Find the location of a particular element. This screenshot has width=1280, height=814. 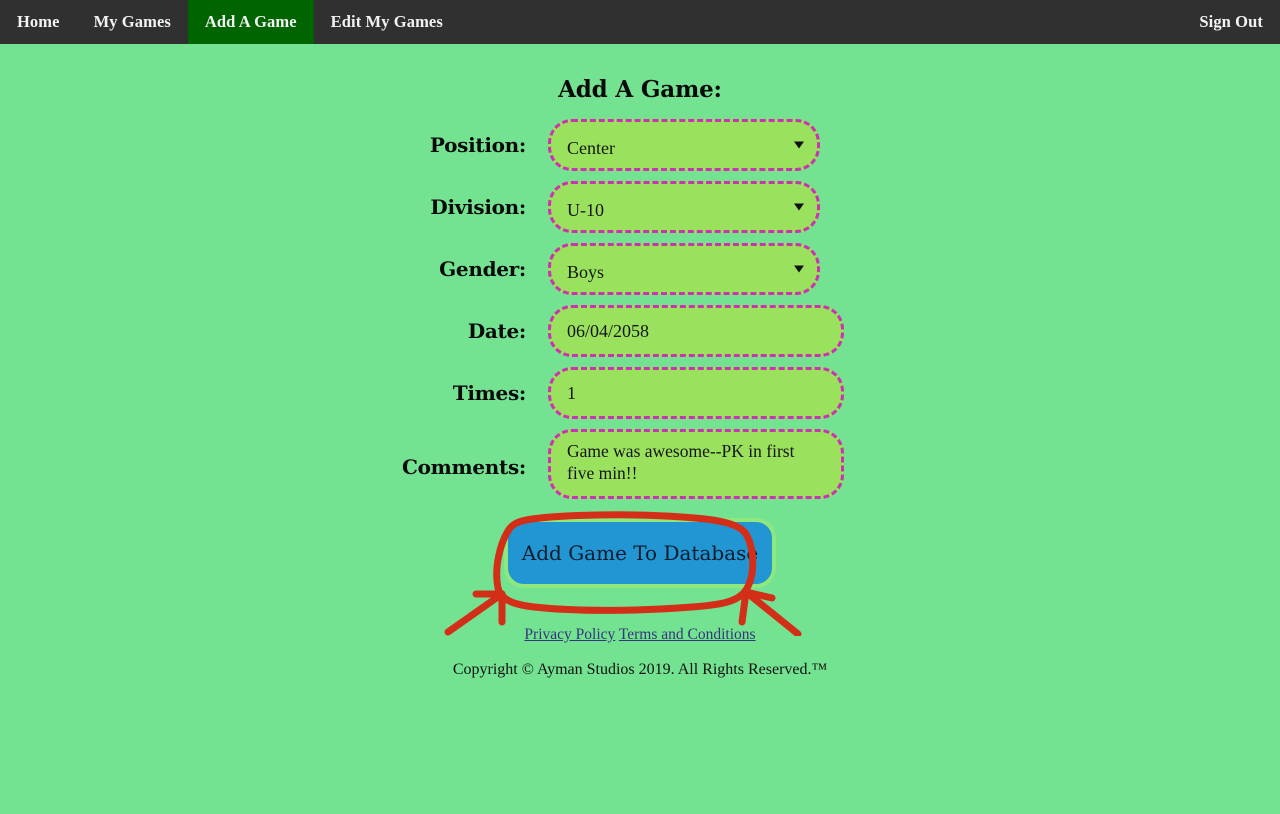

comments-label: Comments: is located at coordinates (463, 466).